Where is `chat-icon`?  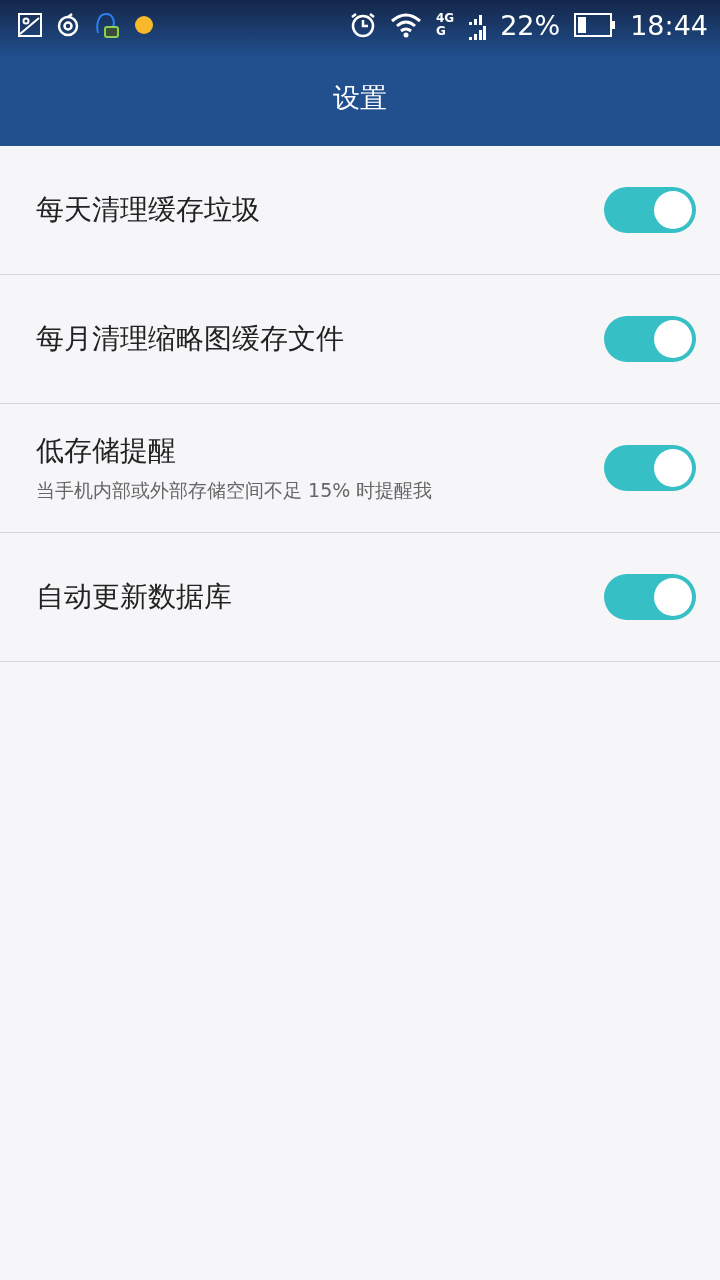
chat-icon is located at coordinates (107, 25).